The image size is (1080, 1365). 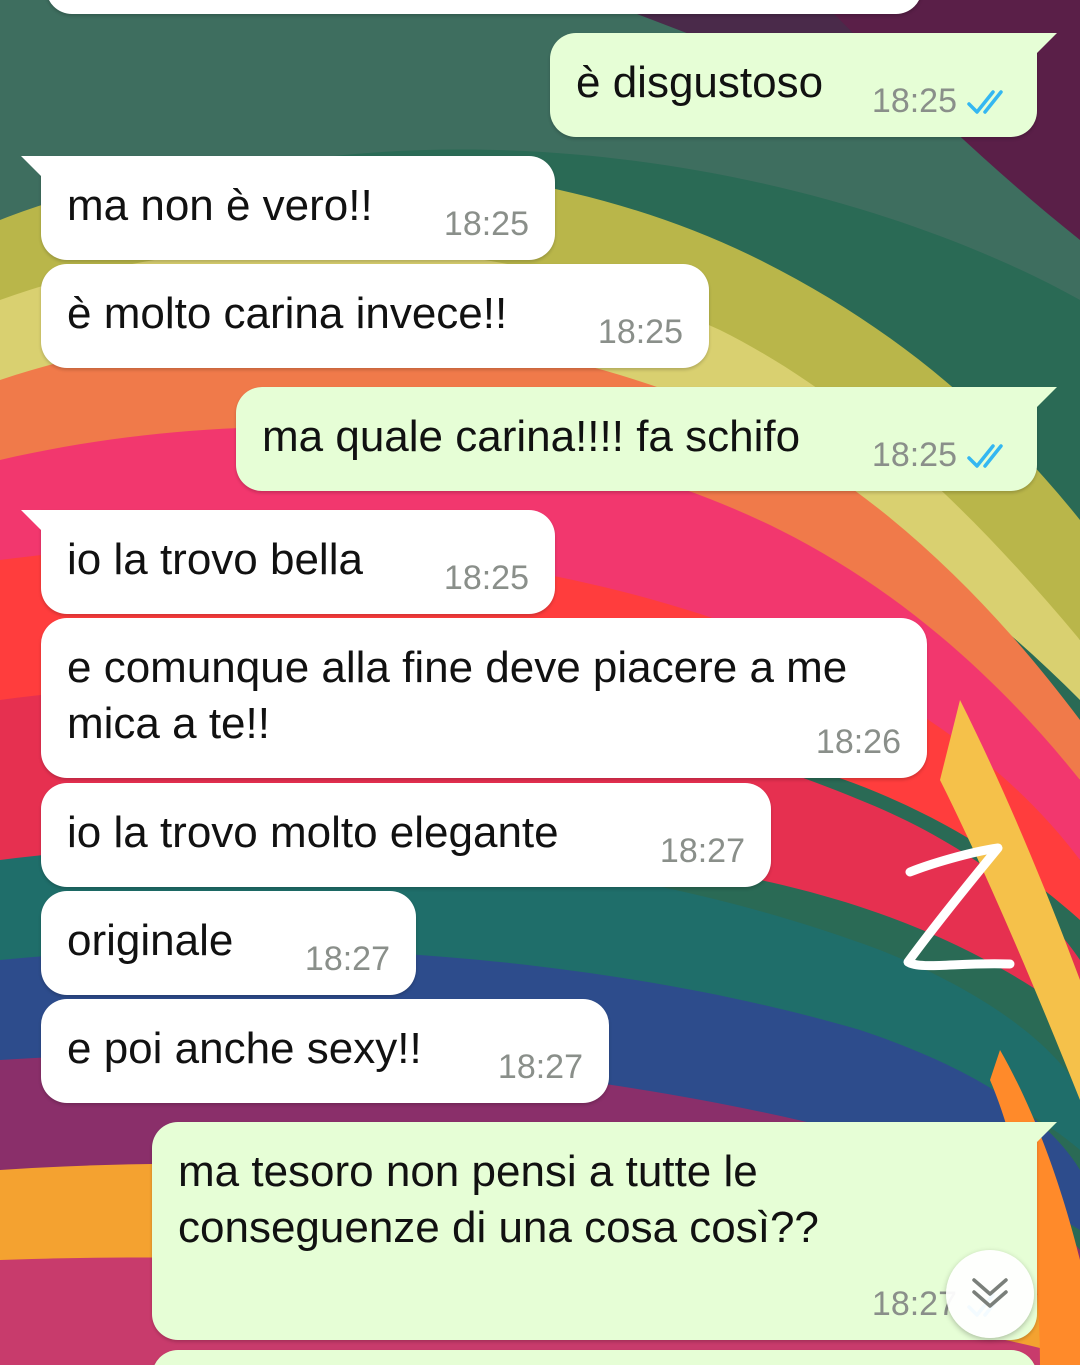 What do you see at coordinates (288, 208) in the screenshot?
I see `message-incoming: ma non è vero!! 18:25` at bounding box center [288, 208].